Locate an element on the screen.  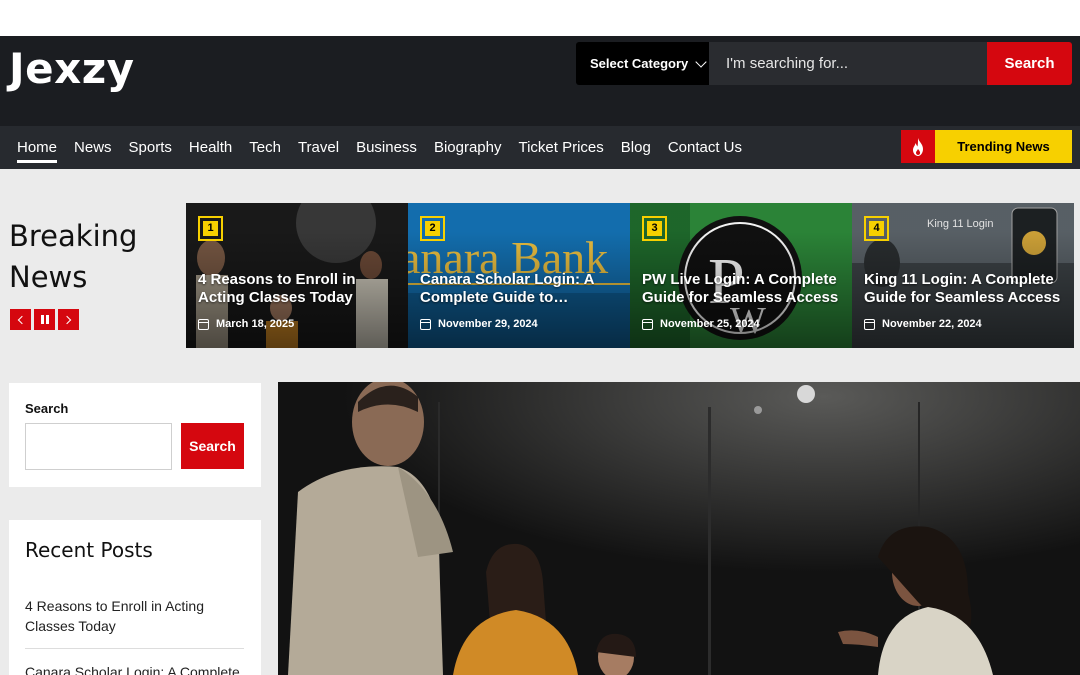
slide-number: 3 is located at coordinates (654, 228).